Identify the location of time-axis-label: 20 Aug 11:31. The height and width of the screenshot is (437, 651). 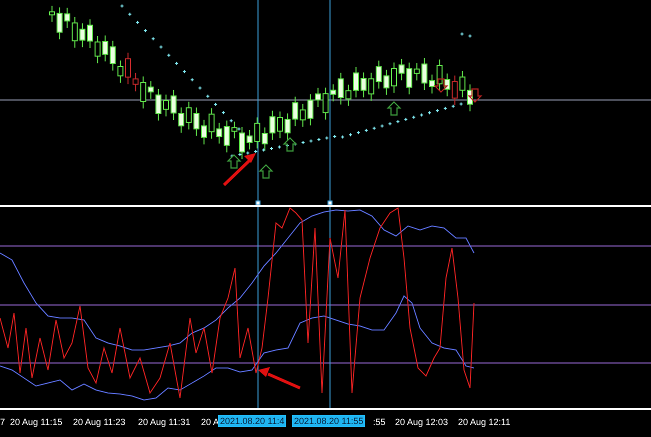
(164, 422).